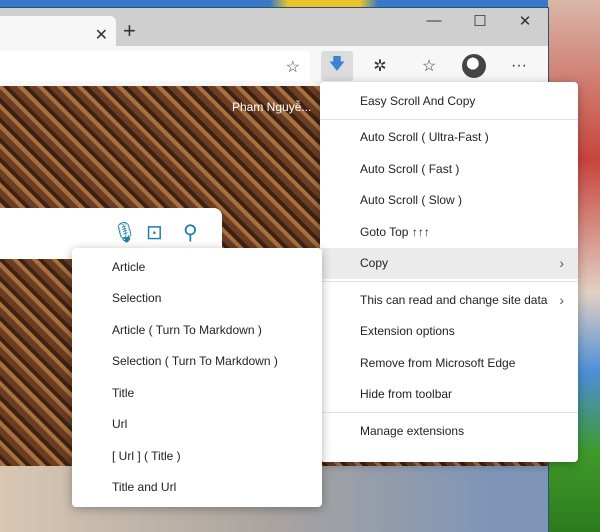 The height and width of the screenshot is (532, 600). What do you see at coordinates (197, 456) in the screenshot?
I see `submenu-item-url-title: [ Url ] ( Title )` at bounding box center [197, 456].